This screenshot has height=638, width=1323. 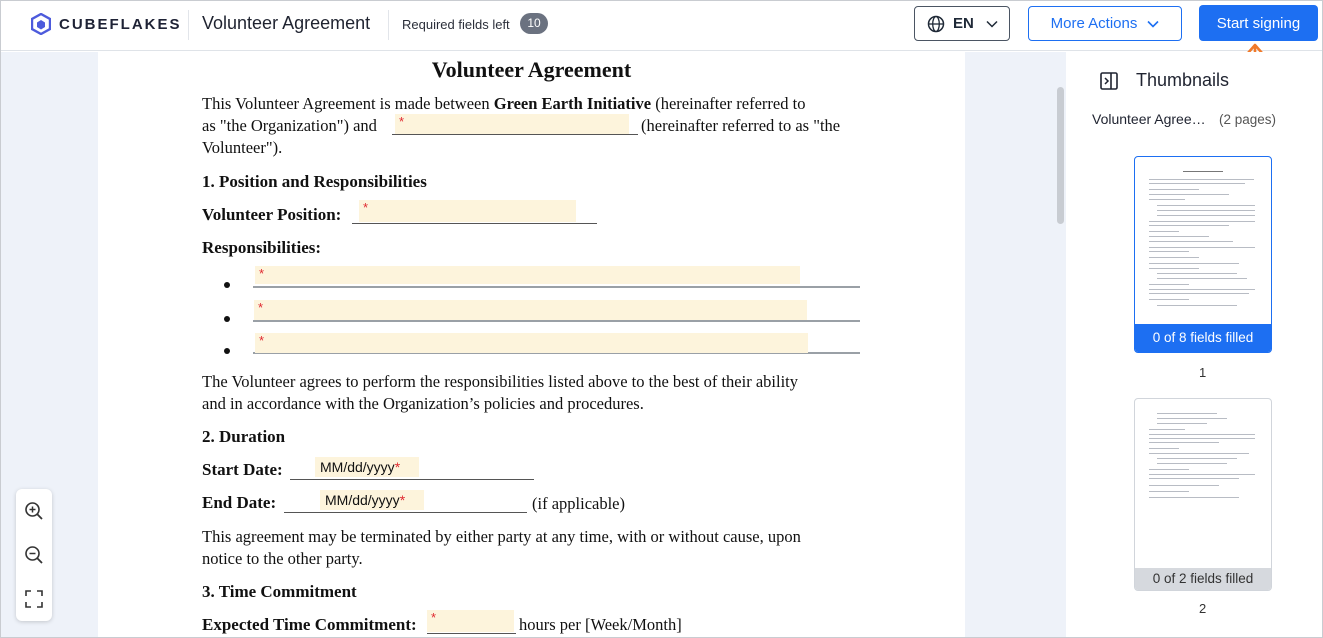 What do you see at coordinates (314, 181) in the screenshot?
I see `section-1-heading: 1. Position and Responsibilities` at bounding box center [314, 181].